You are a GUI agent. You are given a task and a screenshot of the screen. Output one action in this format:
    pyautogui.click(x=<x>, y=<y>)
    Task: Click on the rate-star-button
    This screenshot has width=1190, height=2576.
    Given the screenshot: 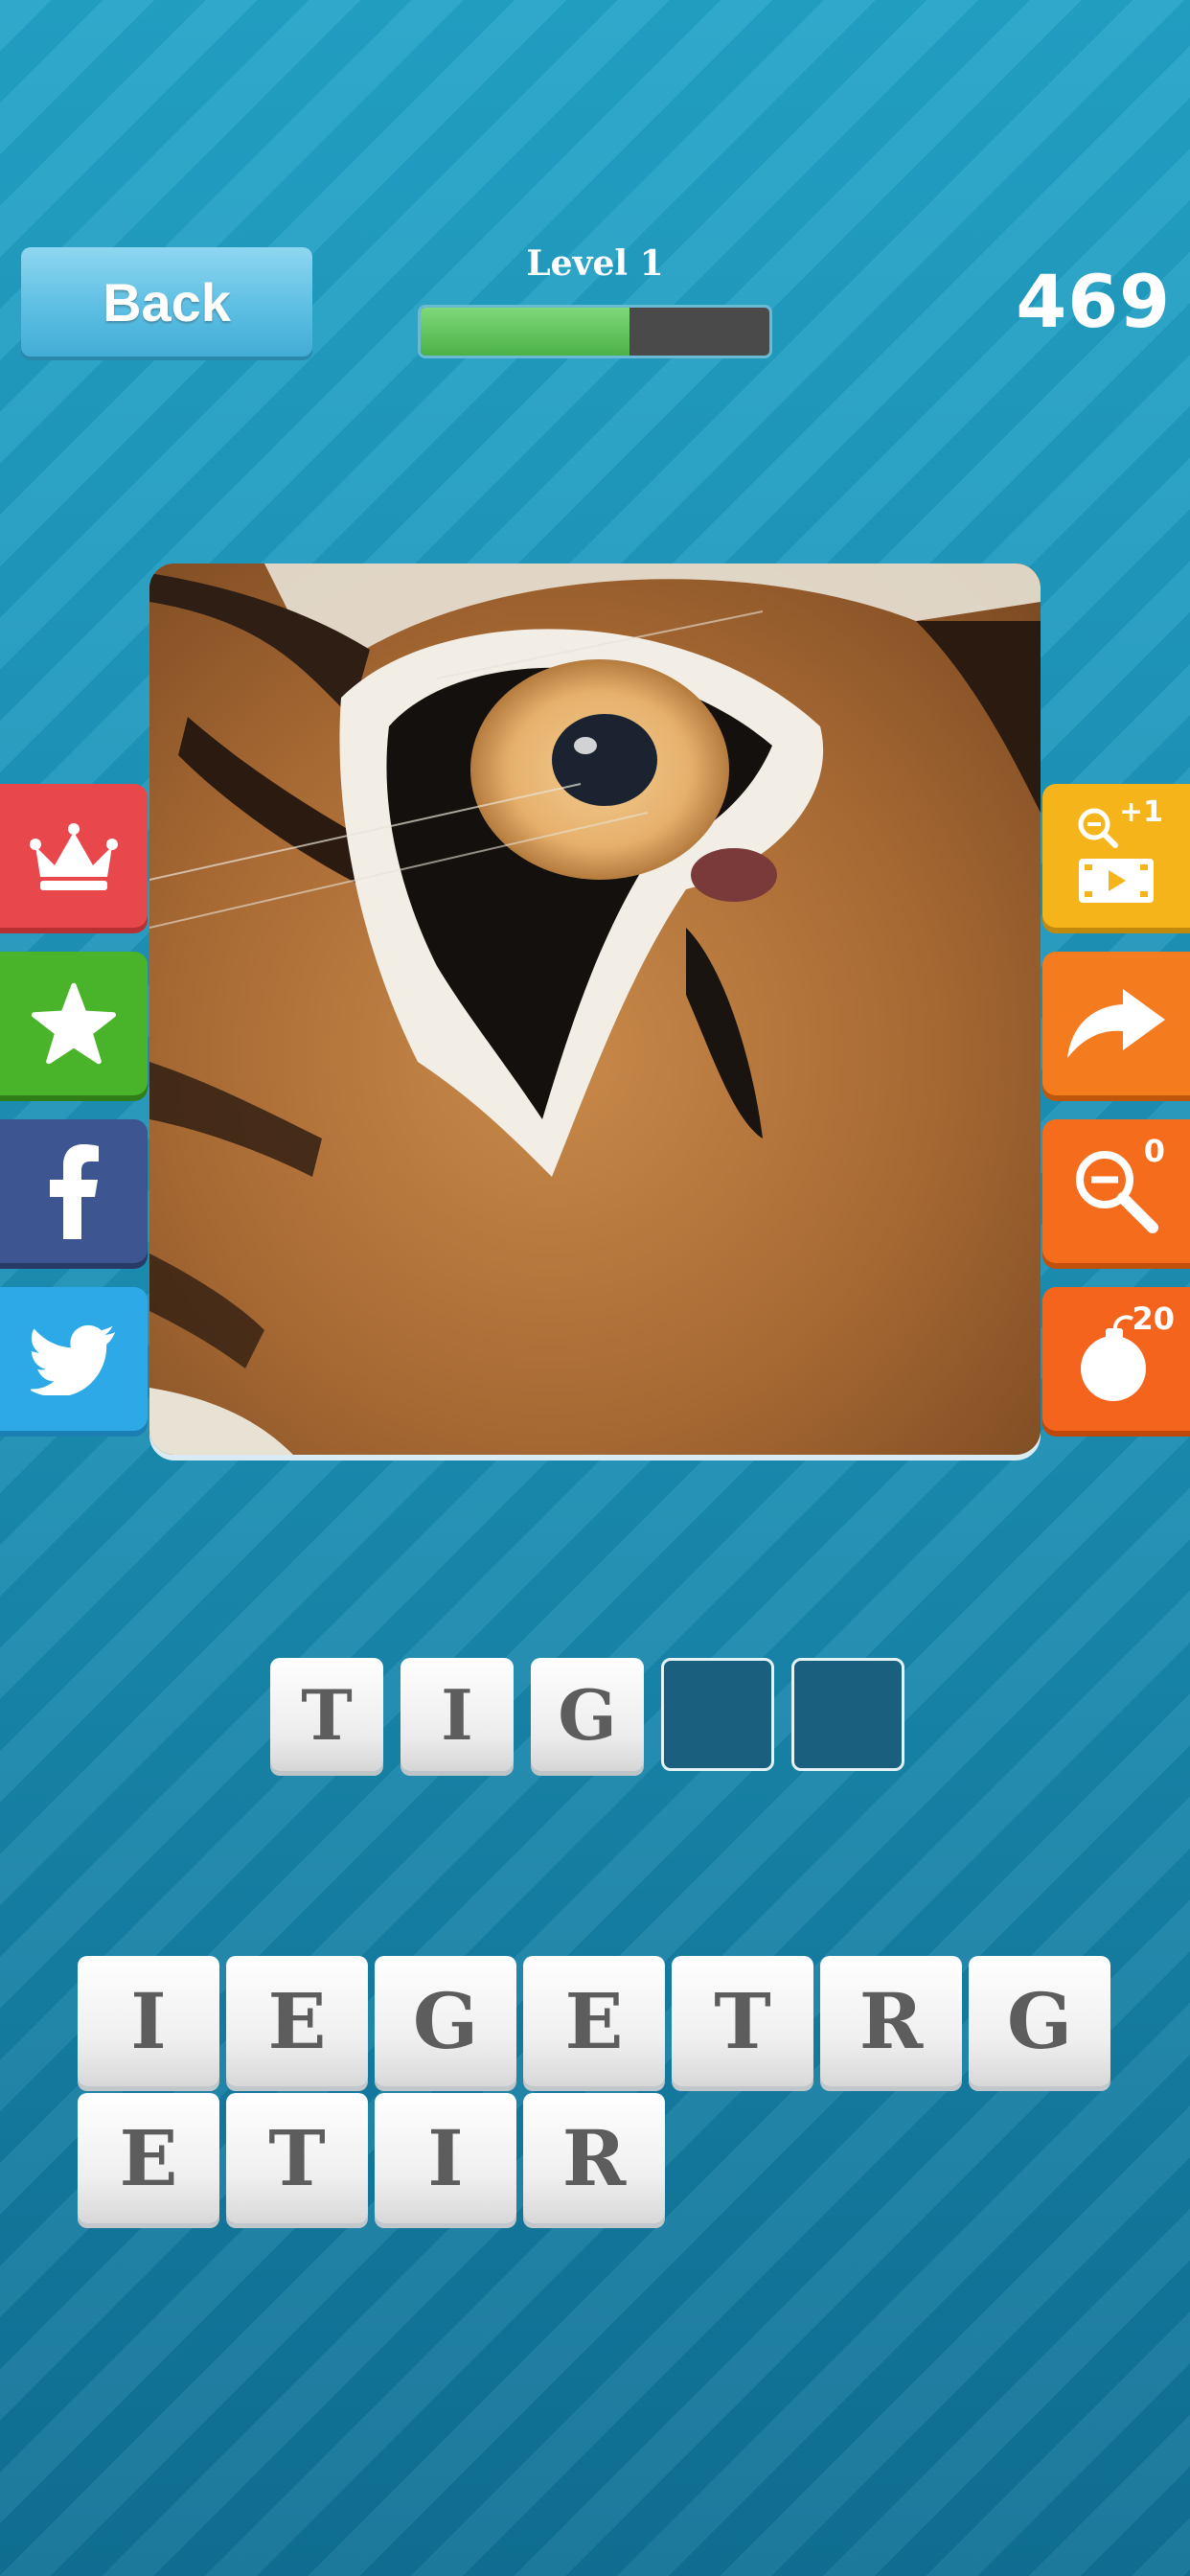 What is the action you would take?
    pyautogui.click(x=74, y=1023)
    